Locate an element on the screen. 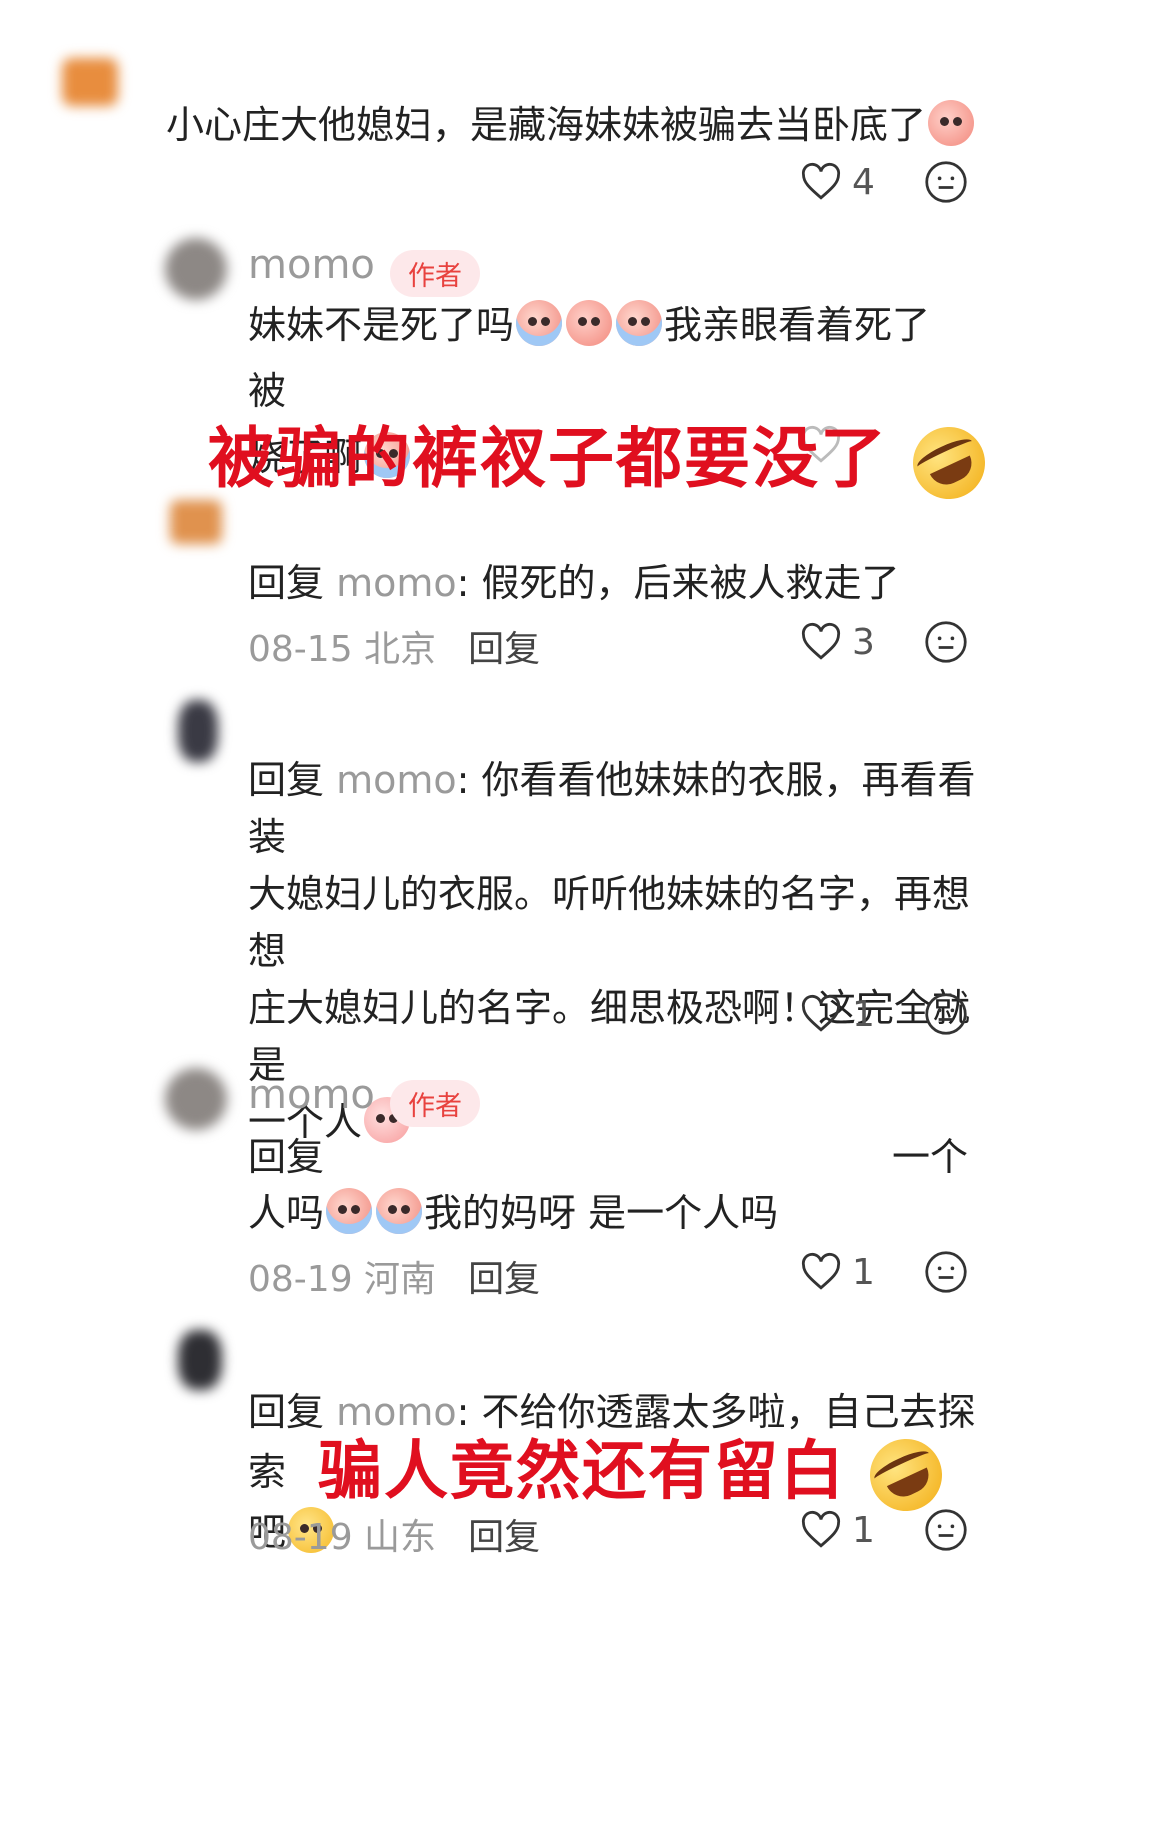  comment-actions: 4 is located at coordinates (884, 182).